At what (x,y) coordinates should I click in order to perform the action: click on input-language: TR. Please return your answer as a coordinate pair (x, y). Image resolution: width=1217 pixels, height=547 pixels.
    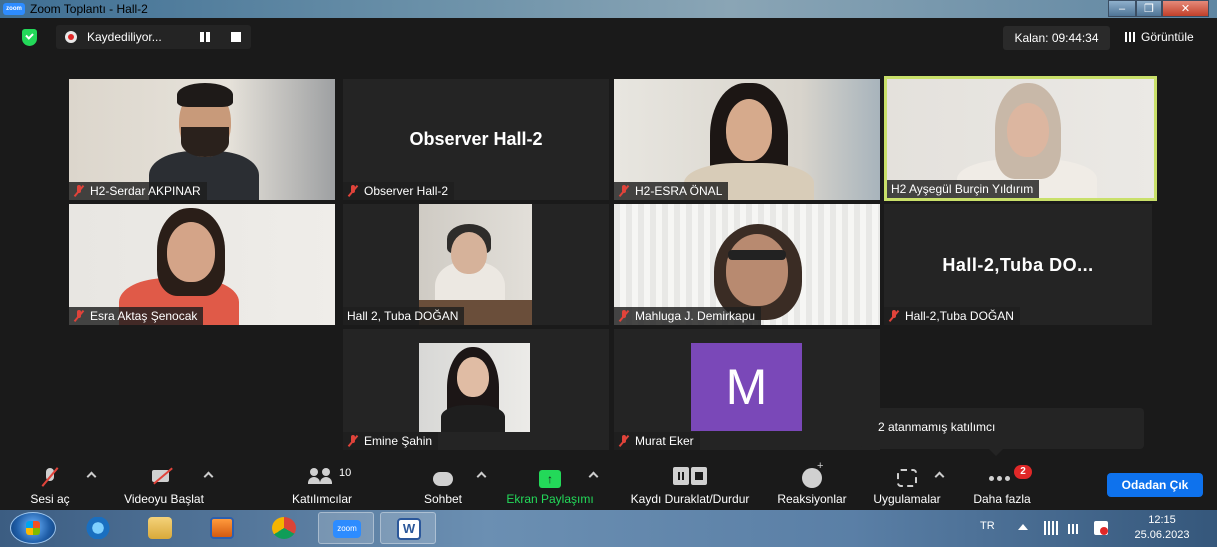
    Looking at the image, I should click on (987, 533).